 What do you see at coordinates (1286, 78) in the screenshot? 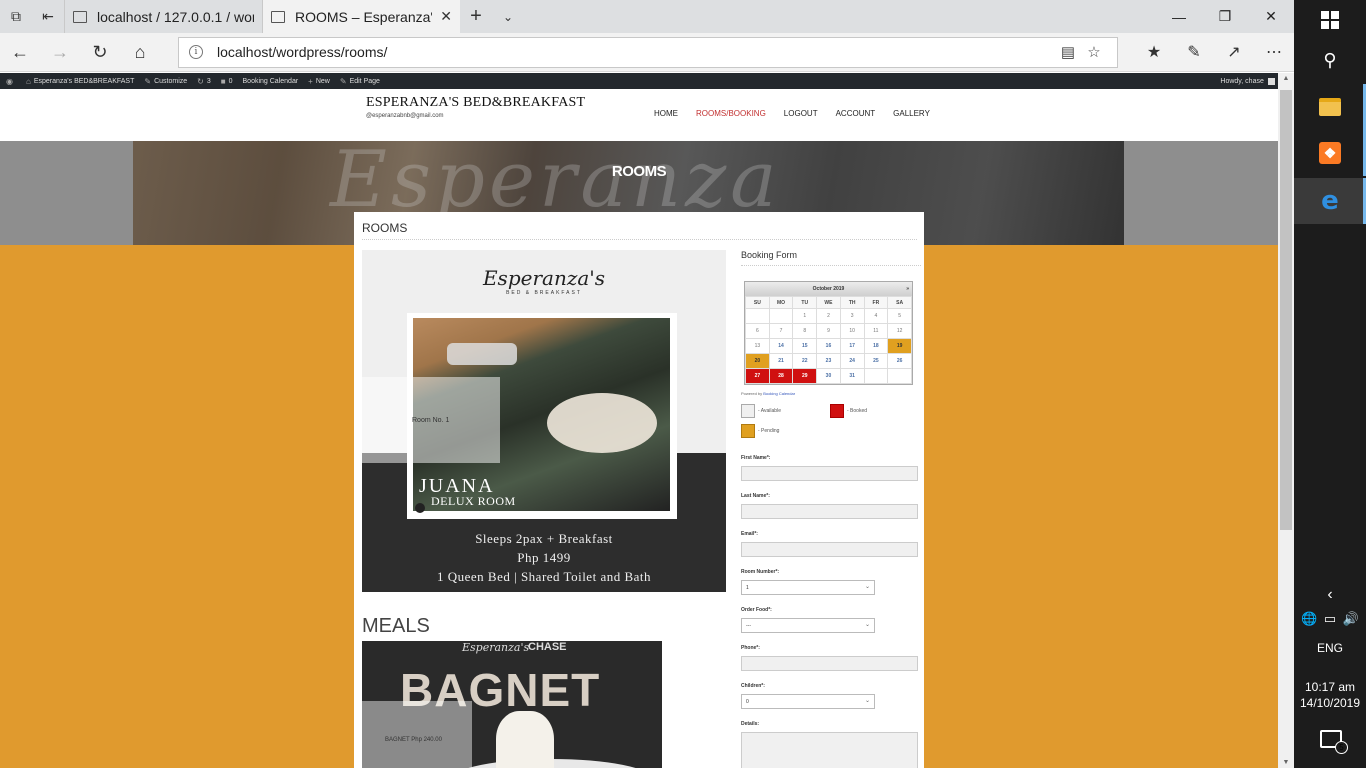
I see `scroll-up-icon: ▲` at bounding box center [1286, 78].